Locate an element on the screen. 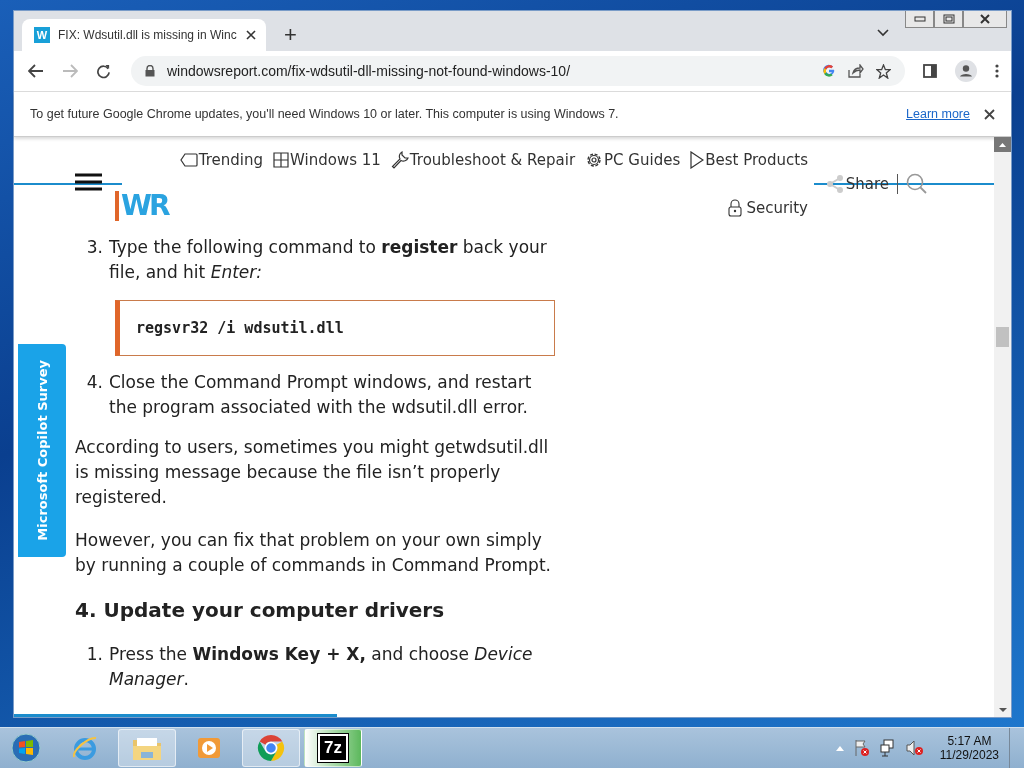  muted-speaker-icon is located at coordinates (914, 748).